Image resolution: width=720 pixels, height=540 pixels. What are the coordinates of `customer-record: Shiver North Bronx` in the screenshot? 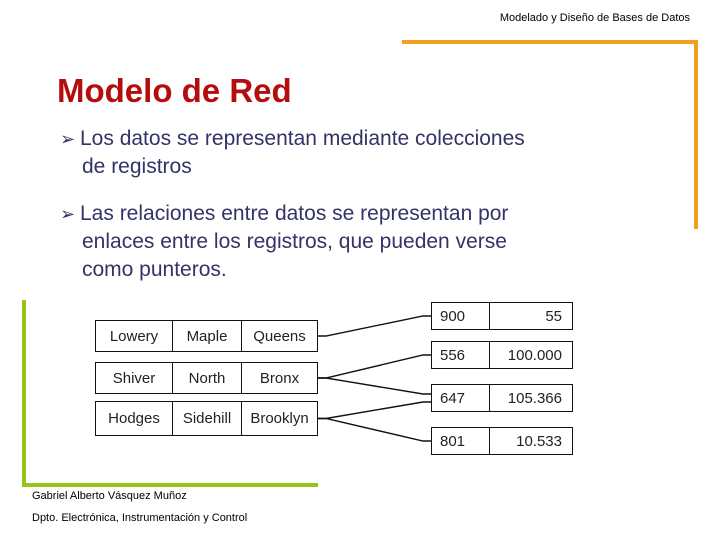 It's located at (206, 378).